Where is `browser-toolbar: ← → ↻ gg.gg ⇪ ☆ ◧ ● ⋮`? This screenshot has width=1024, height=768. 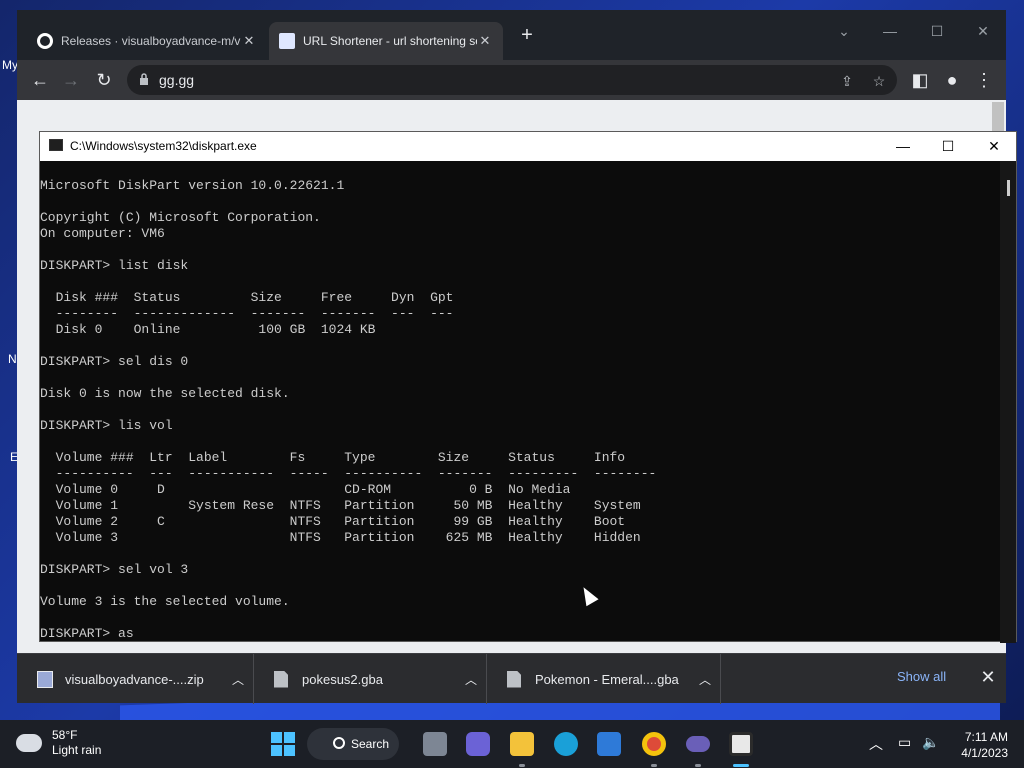
browser-toolbar: ← → ↻ gg.gg ⇪ ☆ ◧ ● ⋮ is located at coordinates (511, 80).